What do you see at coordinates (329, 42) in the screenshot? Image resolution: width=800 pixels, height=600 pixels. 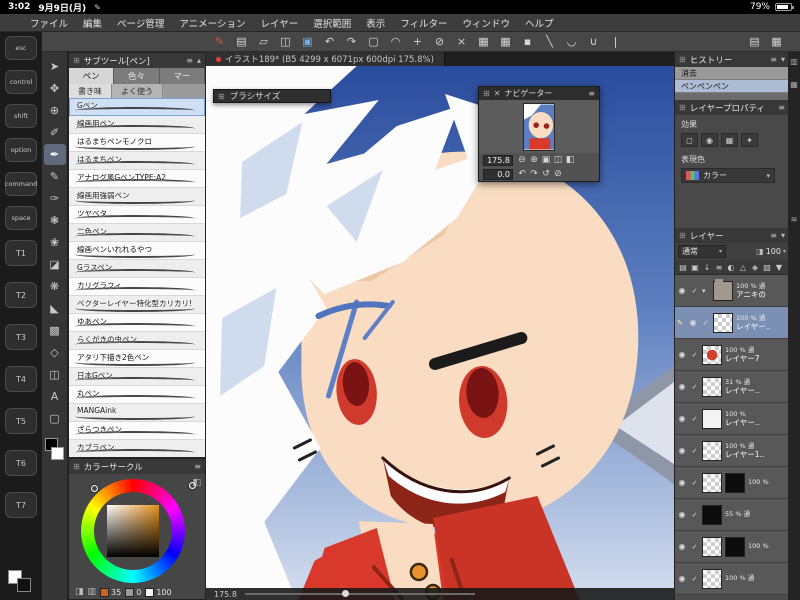 I see `undo-icon: ↶` at bounding box center [329, 42].